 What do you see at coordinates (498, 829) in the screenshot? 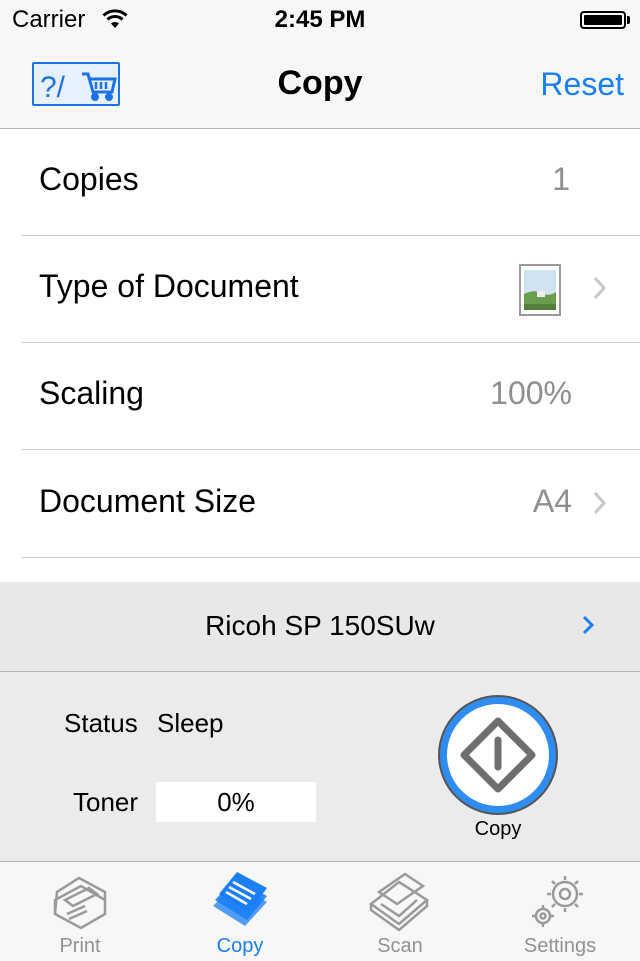
I see `start-copy-label: Copy` at bounding box center [498, 829].